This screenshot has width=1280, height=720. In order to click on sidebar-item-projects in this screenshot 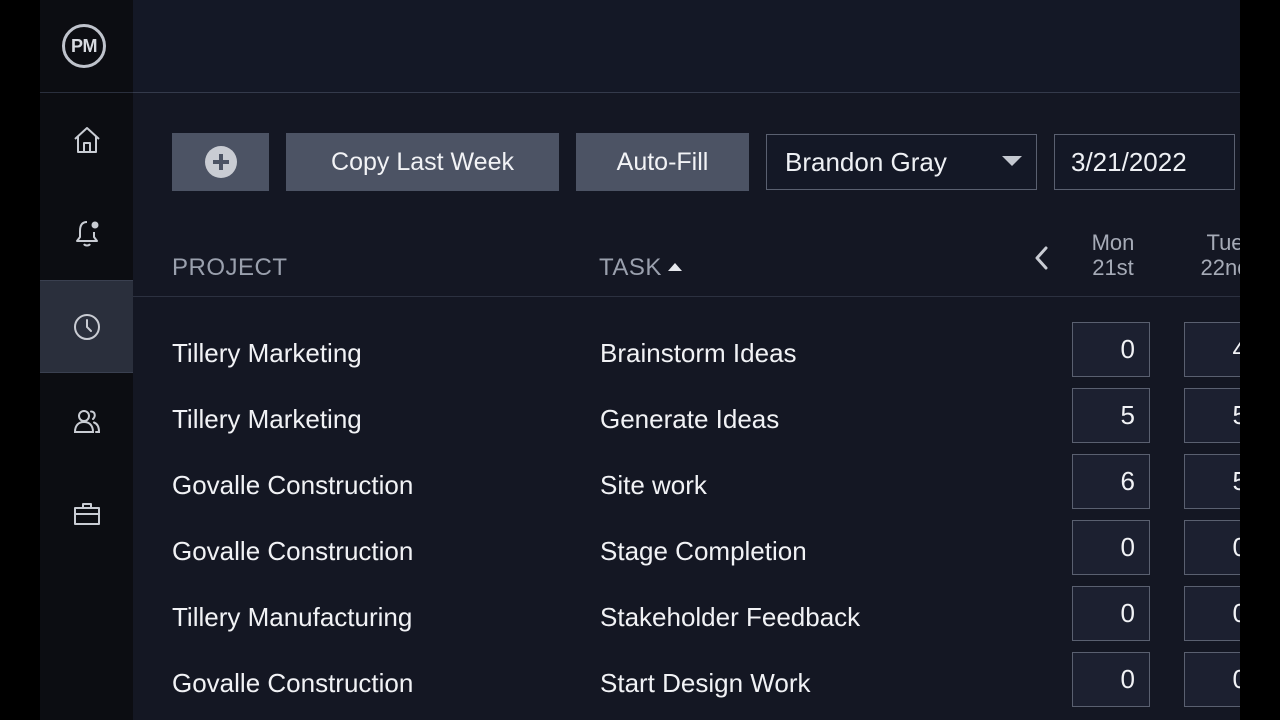, I will do `click(86, 513)`.